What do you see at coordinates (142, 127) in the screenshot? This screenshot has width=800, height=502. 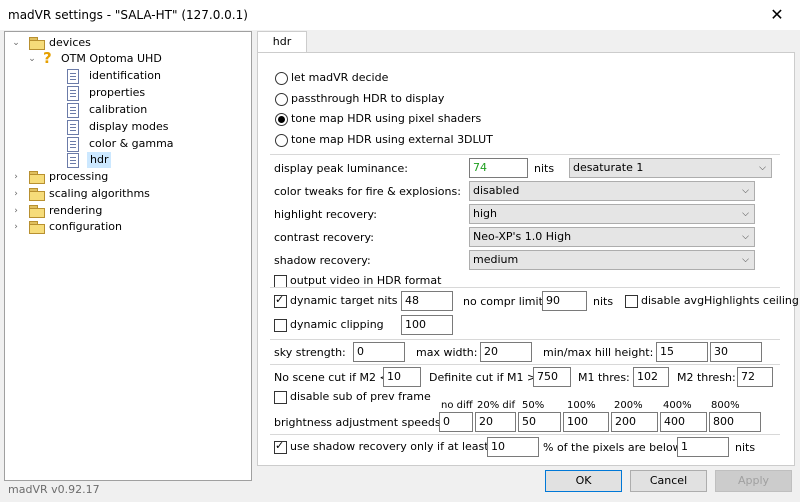 I see `tree-item-display-modes: display modes` at bounding box center [142, 127].